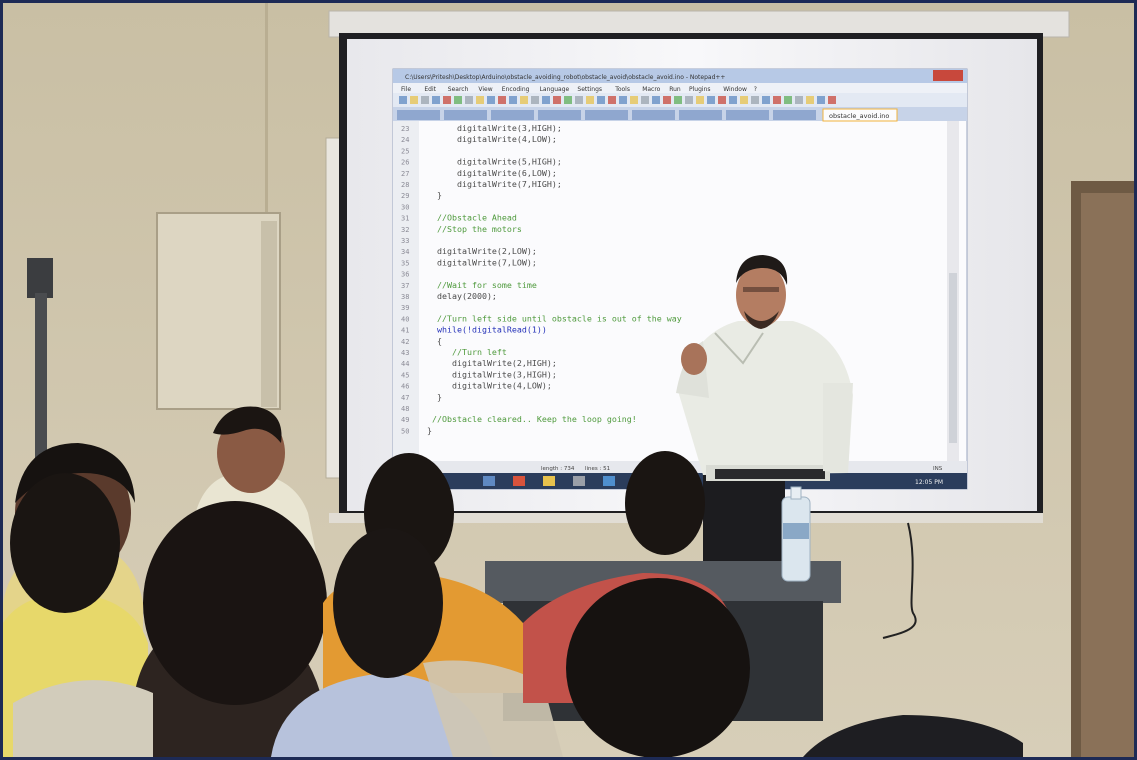  What do you see at coordinates (1107, 475) in the screenshot?
I see `door` at bounding box center [1107, 475].